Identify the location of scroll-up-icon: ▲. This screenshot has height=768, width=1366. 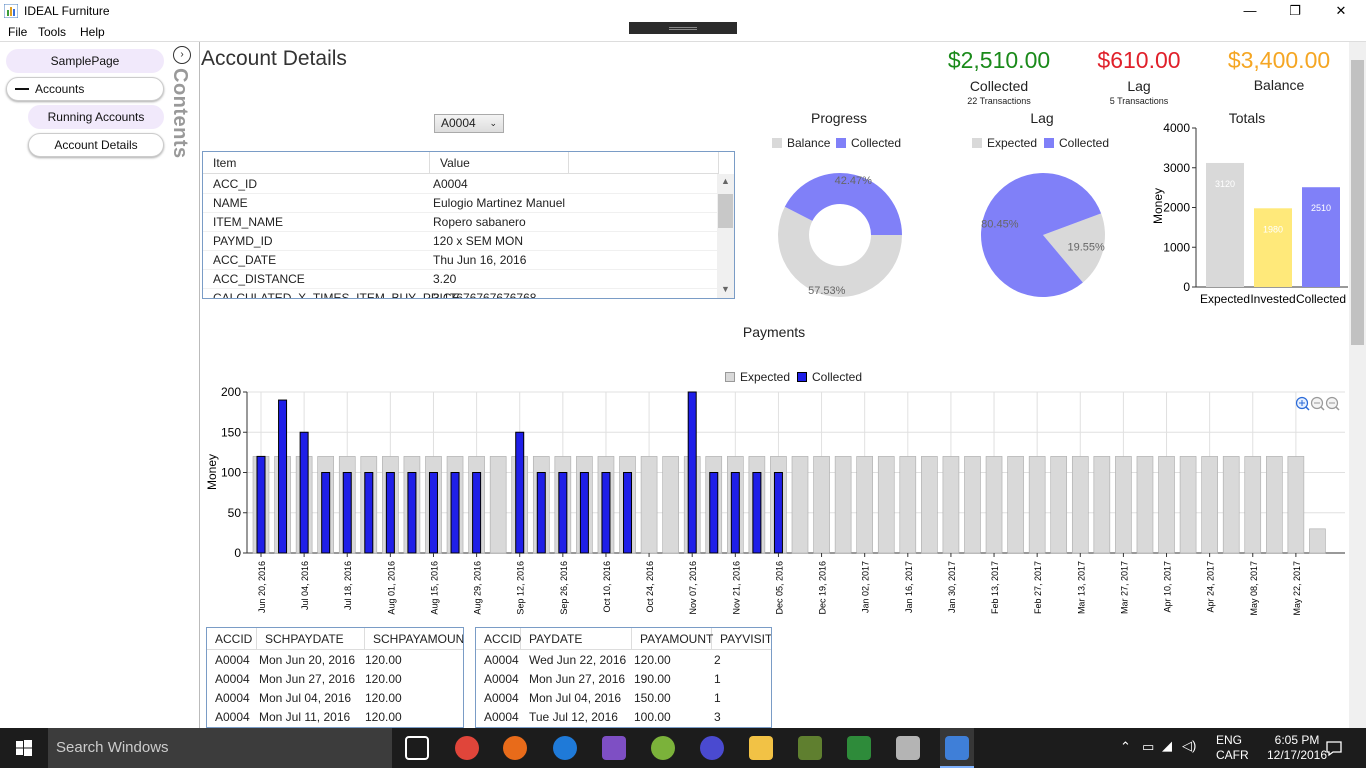
(725, 181).